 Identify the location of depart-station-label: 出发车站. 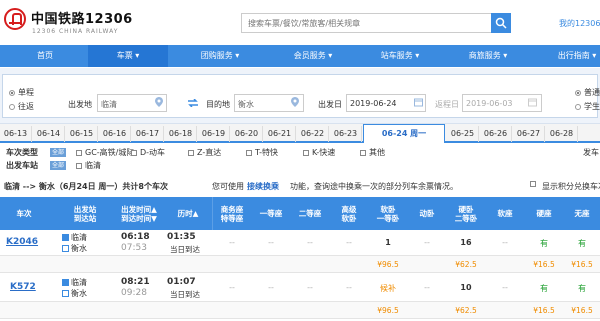
(22, 165).